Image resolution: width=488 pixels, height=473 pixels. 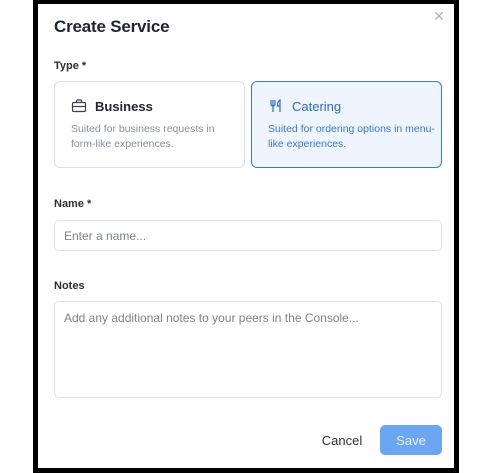 I want to click on close-icon: ✕, so click(x=439, y=16).